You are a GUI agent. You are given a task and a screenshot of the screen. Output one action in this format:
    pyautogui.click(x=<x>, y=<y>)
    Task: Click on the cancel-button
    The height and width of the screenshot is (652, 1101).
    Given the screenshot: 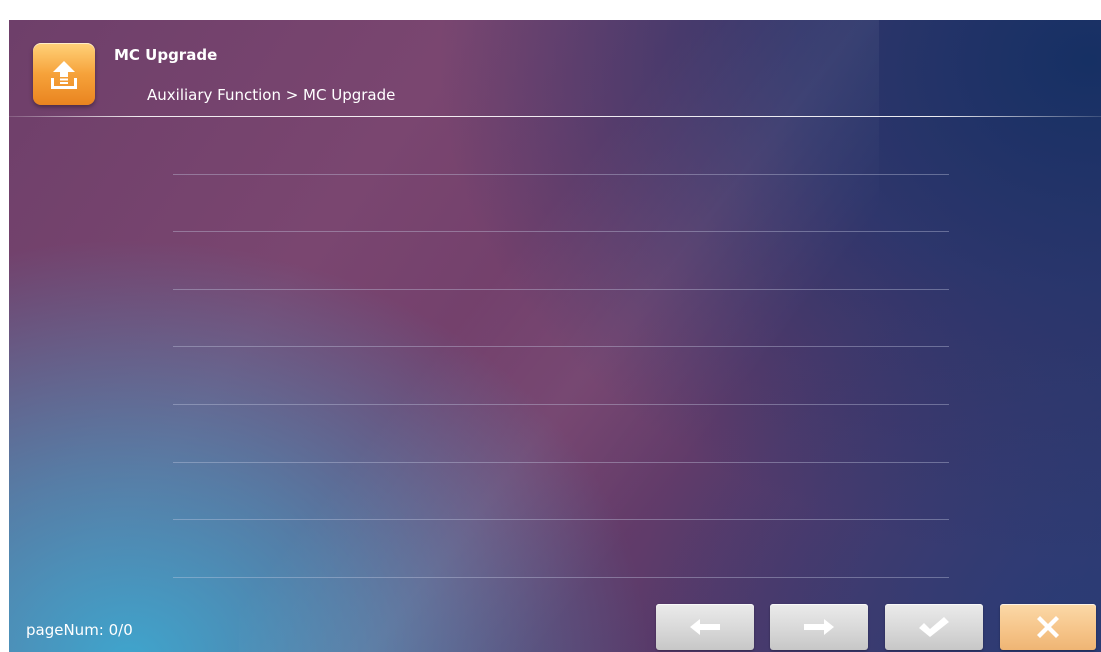 What is the action you would take?
    pyautogui.click(x=1048, y=627)
    